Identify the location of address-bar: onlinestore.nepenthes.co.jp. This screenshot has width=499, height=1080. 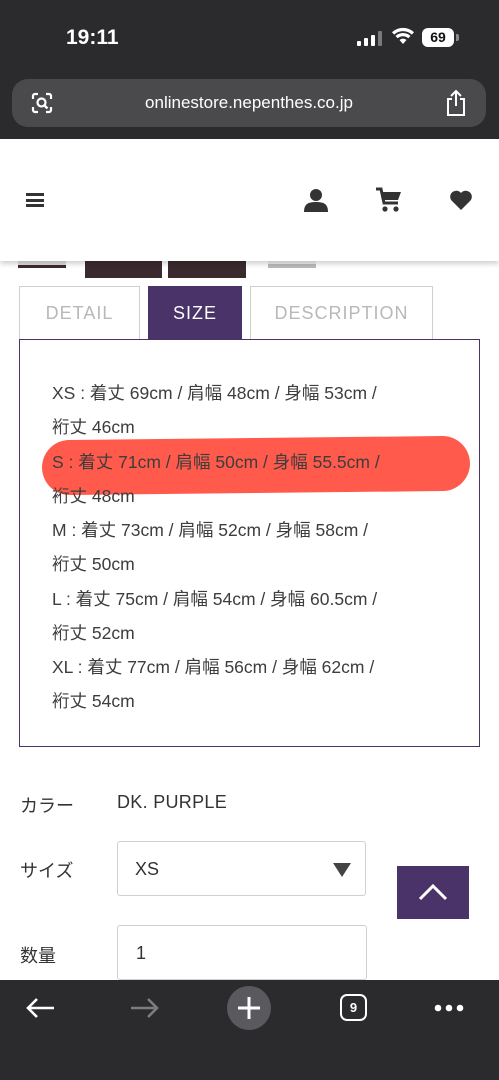
(249, 103).